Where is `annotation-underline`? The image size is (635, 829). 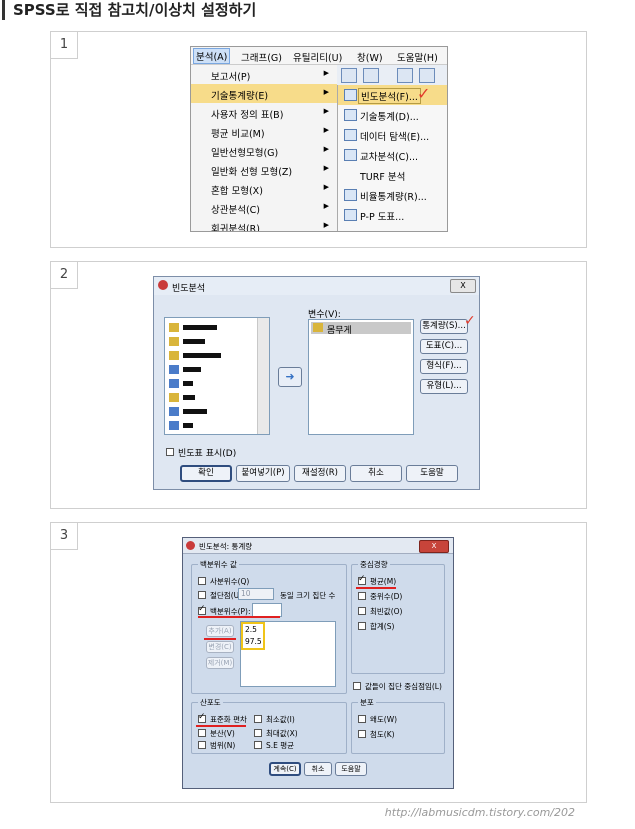 annotation-underline is located at coordinates (239, 617).